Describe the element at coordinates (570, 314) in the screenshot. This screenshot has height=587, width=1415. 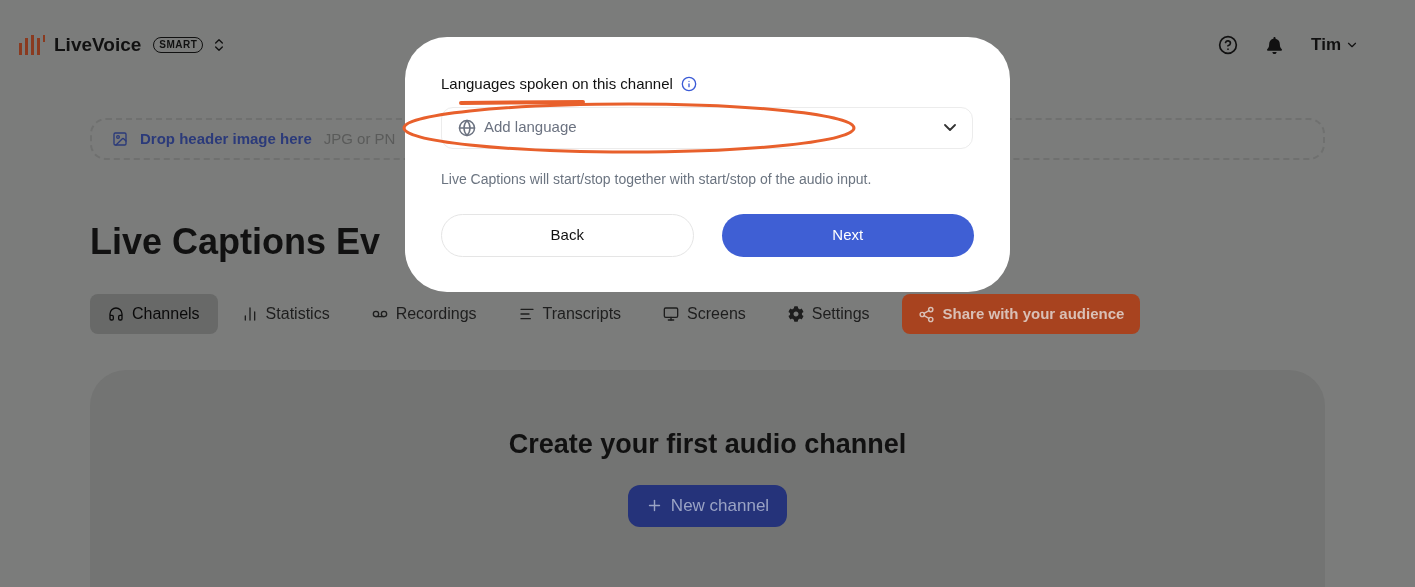
I see `nav-tab: Transcripts` at that location.